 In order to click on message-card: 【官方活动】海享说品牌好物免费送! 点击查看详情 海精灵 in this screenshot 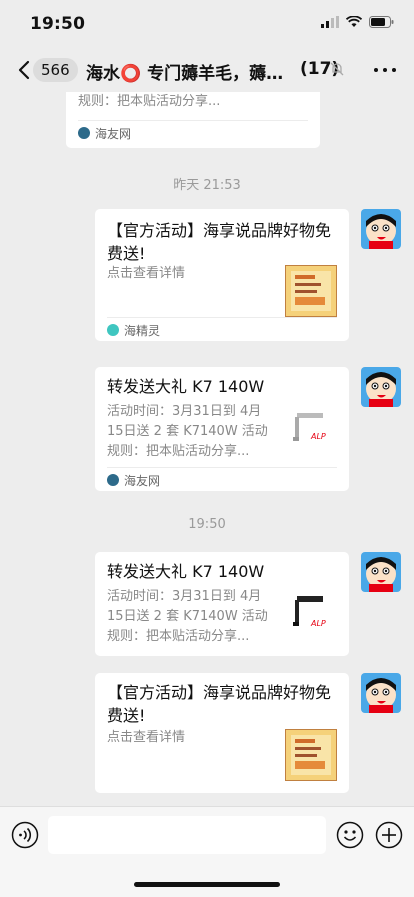, I will do `click(222, 275)`.